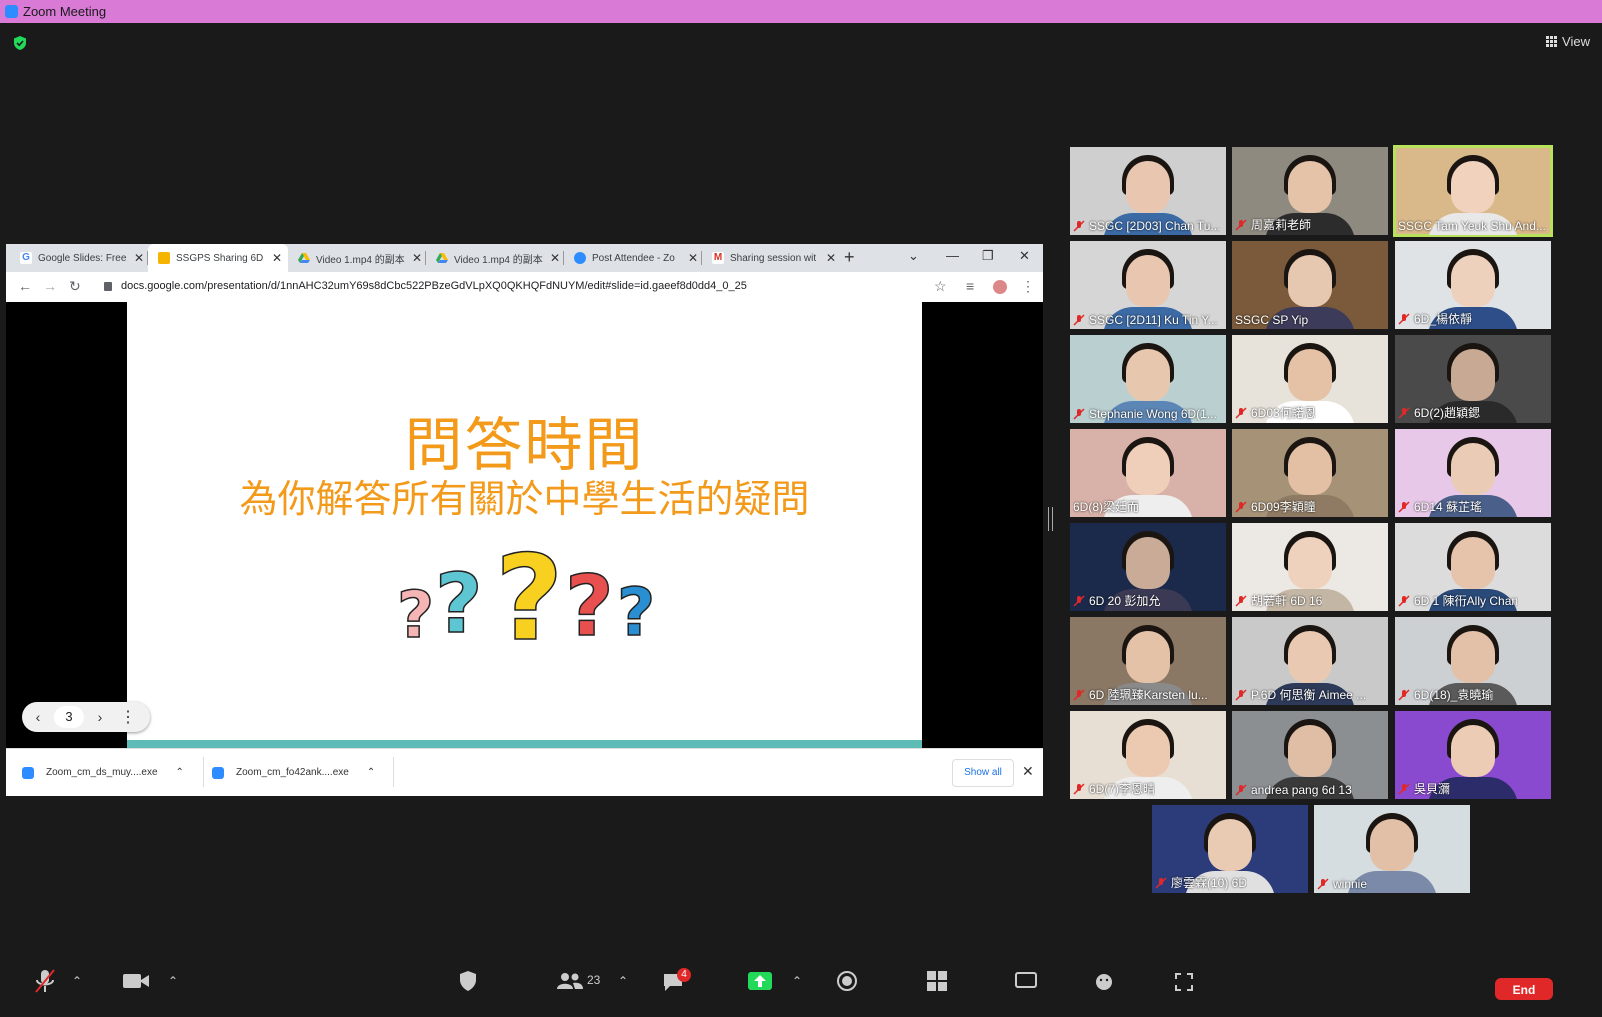 The width and height of the screenshot is (1602, 1017). Describe the element at coordinates (952, 255) in the screenshot. I see `minimize-icon: —` at that location.